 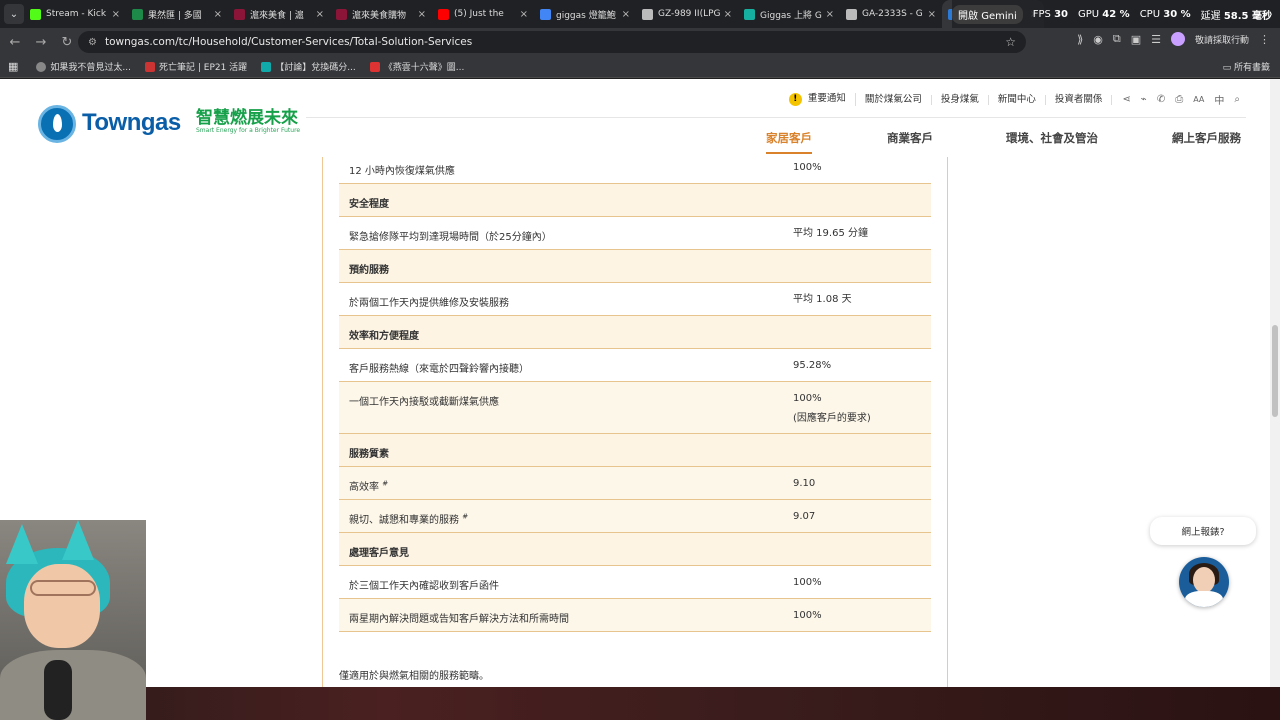 What do you see at coordinates (1079, 99) in the screenshot?
I see `investor-link: 投資者關係` at bounding box center [1079, 99].